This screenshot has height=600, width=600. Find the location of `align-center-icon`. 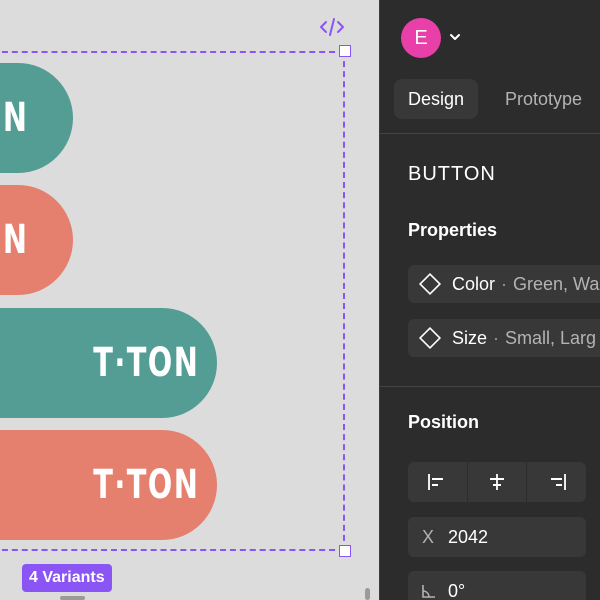

align-center-icon is located at coordinates (497, 482).